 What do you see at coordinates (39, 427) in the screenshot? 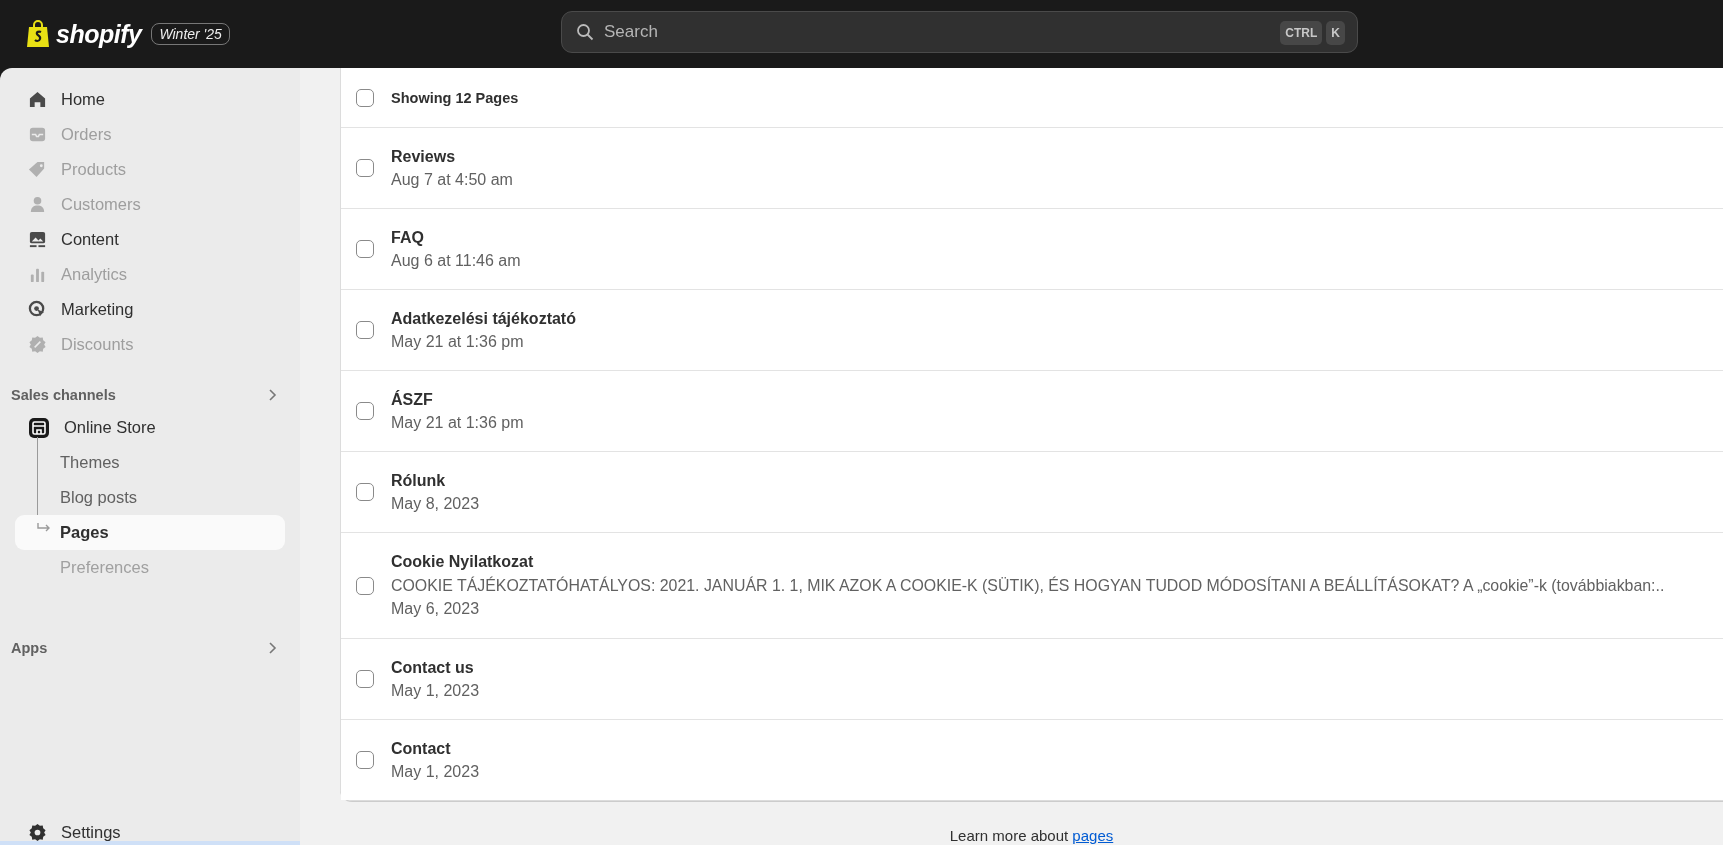
I see `storefront-icon` at bounding box center [39, 427].